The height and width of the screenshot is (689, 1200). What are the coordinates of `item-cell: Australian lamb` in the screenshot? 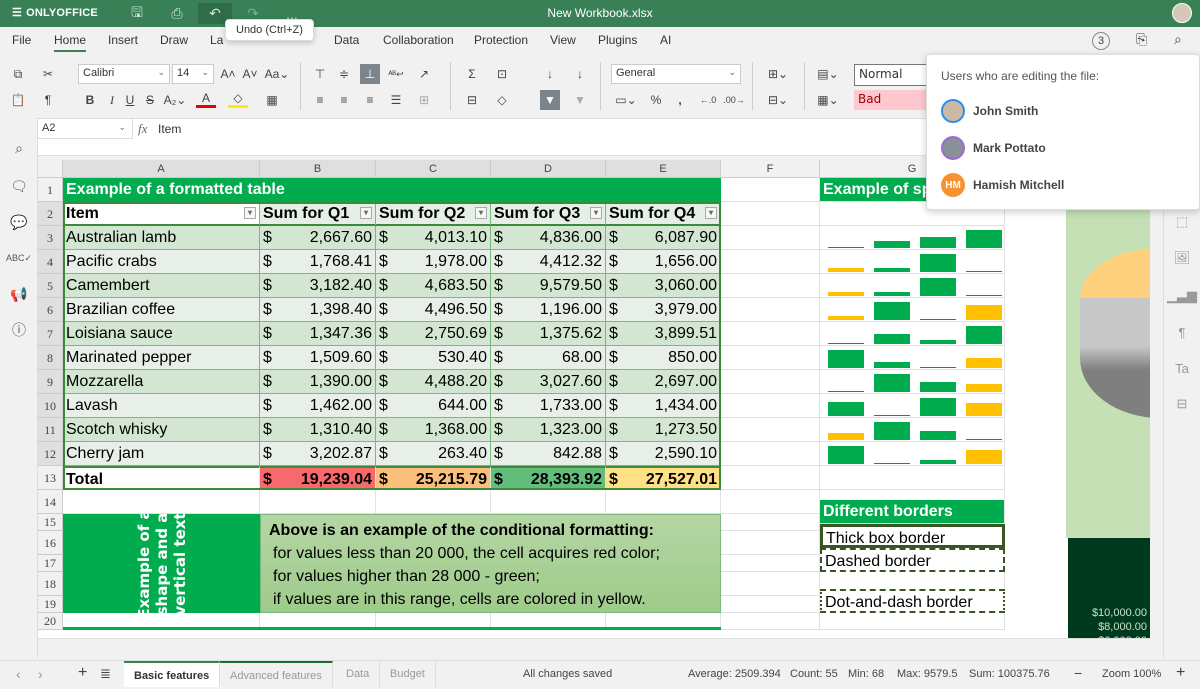 It's located at (161, 238).